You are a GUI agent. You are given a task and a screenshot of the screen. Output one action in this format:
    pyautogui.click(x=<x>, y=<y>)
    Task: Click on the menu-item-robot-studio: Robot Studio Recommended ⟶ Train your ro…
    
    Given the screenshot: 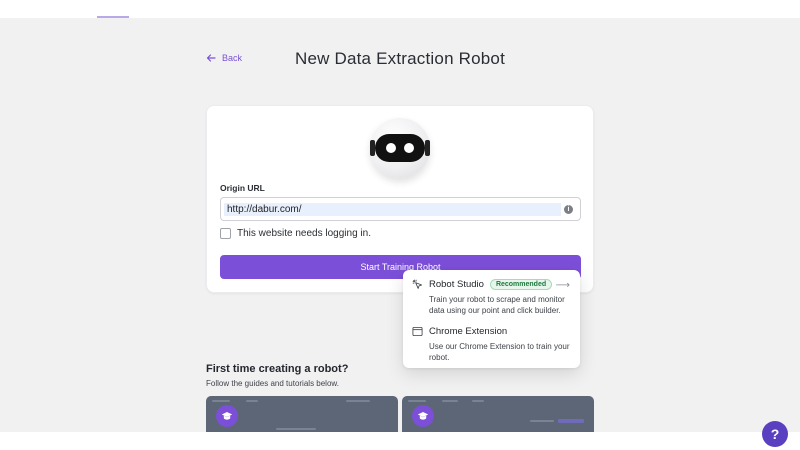 What is the action you would take?
    pyautogui.click(x=491, y=299)
    